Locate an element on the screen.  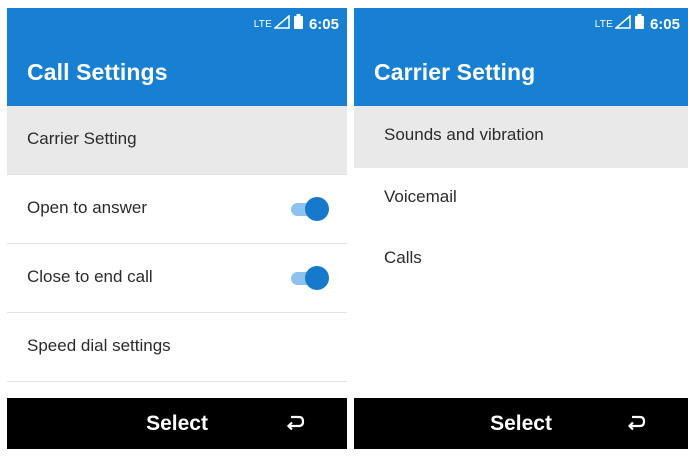
list-item-sounds-and-vibration: Sounds and vibration is located at coordinates (521, 137).